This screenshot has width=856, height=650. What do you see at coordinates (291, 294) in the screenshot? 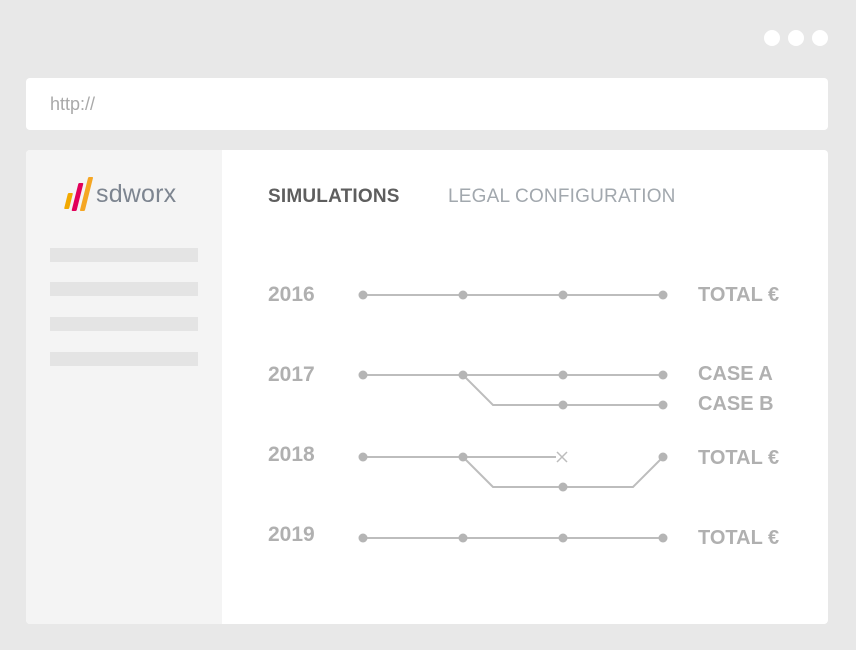
I see `year-label-2016: 2016` at bounding box center [291, 294].